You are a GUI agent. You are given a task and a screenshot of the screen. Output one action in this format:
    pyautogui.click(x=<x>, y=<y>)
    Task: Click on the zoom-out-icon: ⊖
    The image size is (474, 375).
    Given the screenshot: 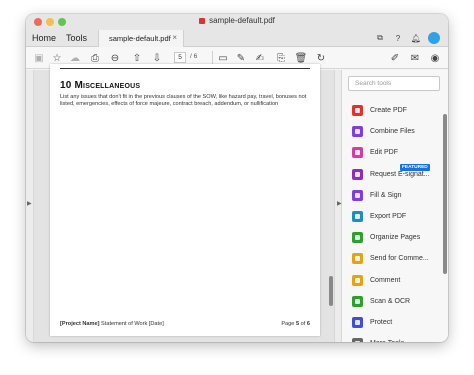 What is the action you would take?
    pyautogui.click(x=115, y=58)
    